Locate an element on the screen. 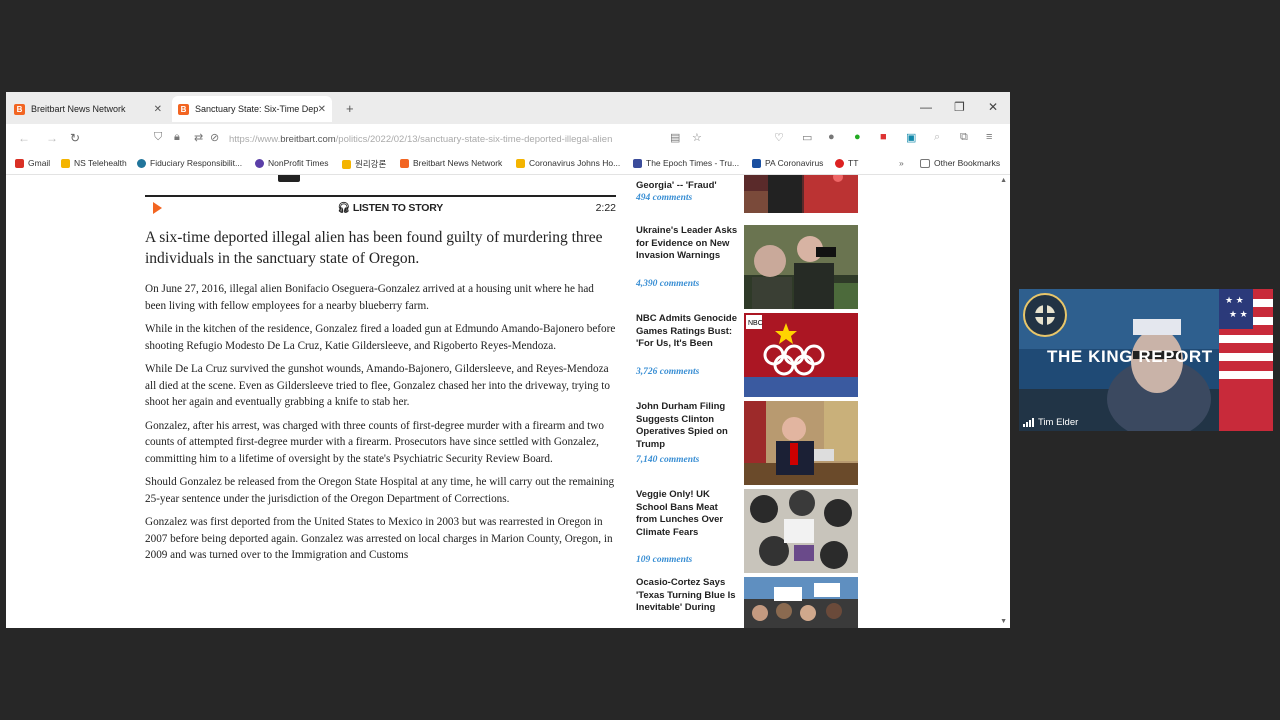  bookmark-nonprofit-times: NonProfit Times is located at coordinates (291, 163).